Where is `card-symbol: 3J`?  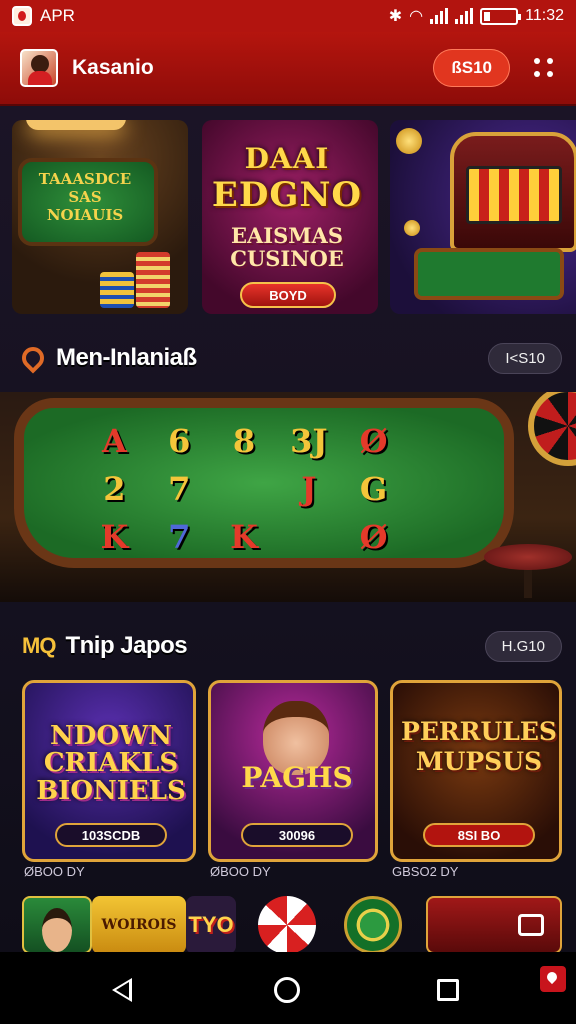 card-symbol: 3J is located at coordinates (309, 441).